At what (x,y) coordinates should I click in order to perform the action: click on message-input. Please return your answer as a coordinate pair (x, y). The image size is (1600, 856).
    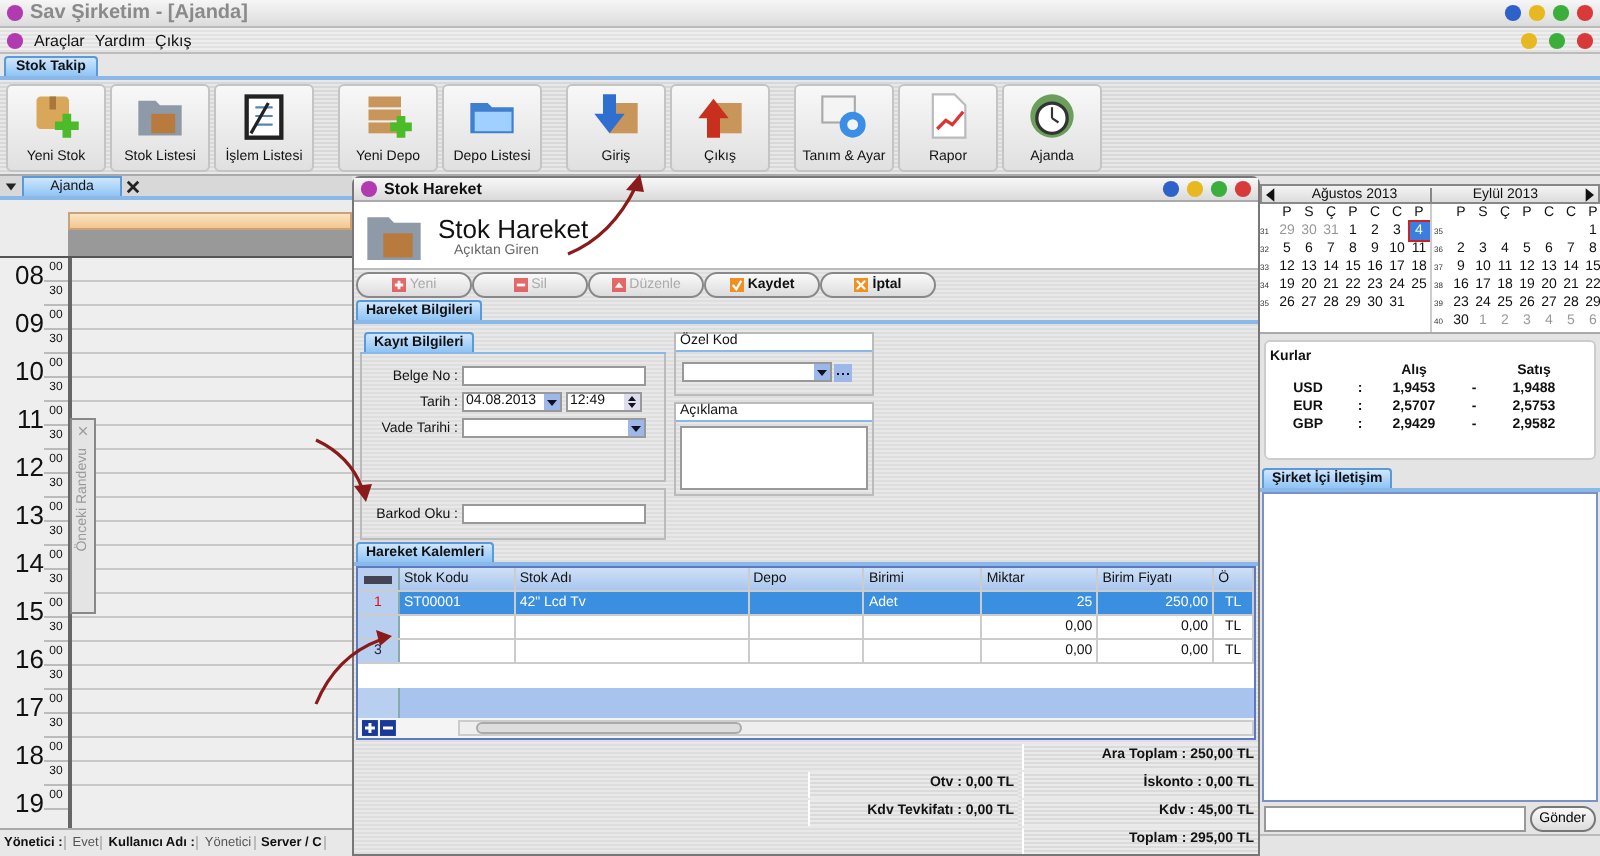
    Looking at the image, I should click on (1395, 818).